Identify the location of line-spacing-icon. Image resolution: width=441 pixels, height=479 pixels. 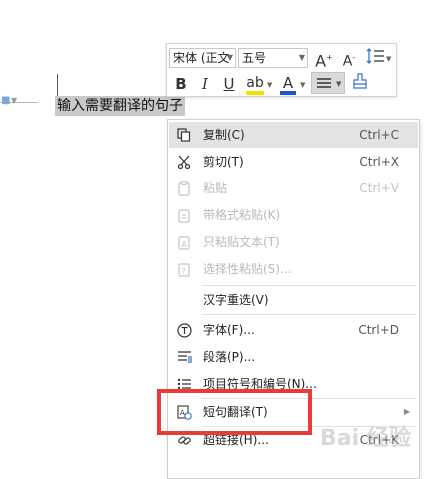
(375, 56).